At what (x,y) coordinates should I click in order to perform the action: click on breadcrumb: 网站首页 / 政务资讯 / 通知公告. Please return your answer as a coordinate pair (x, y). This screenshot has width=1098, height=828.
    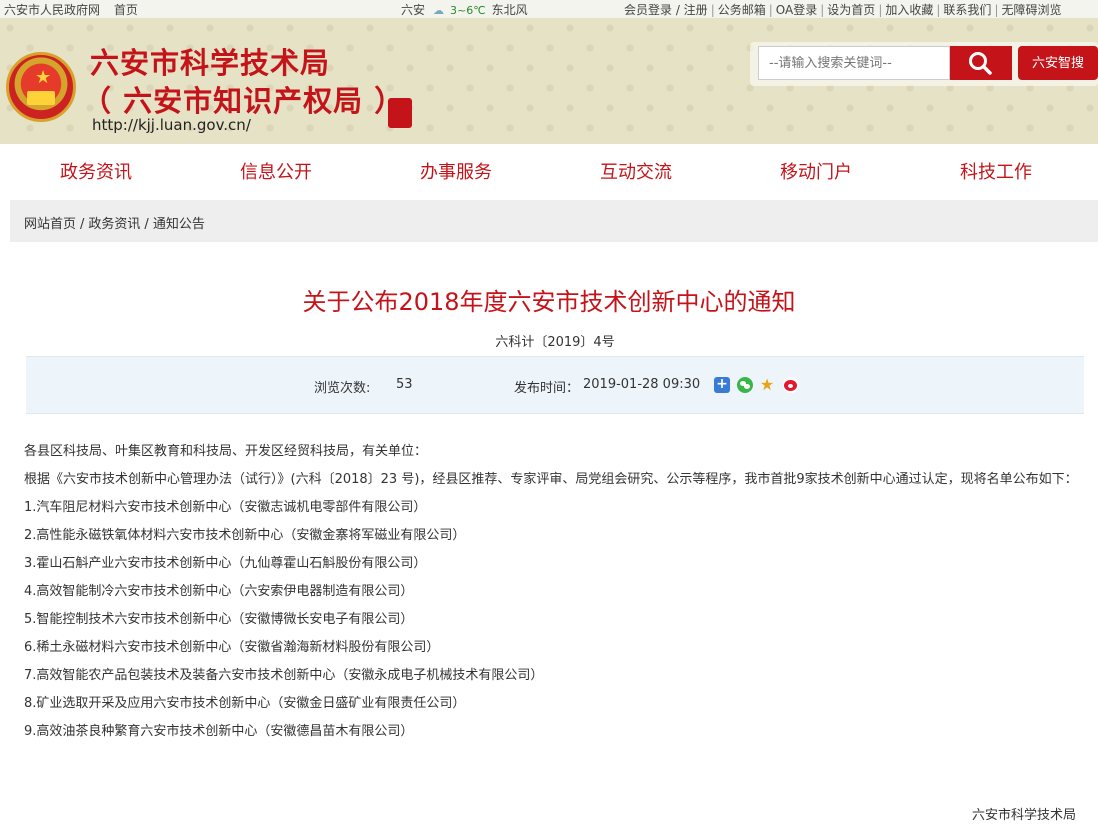
    Looking at the image, I should click on (554, 221).